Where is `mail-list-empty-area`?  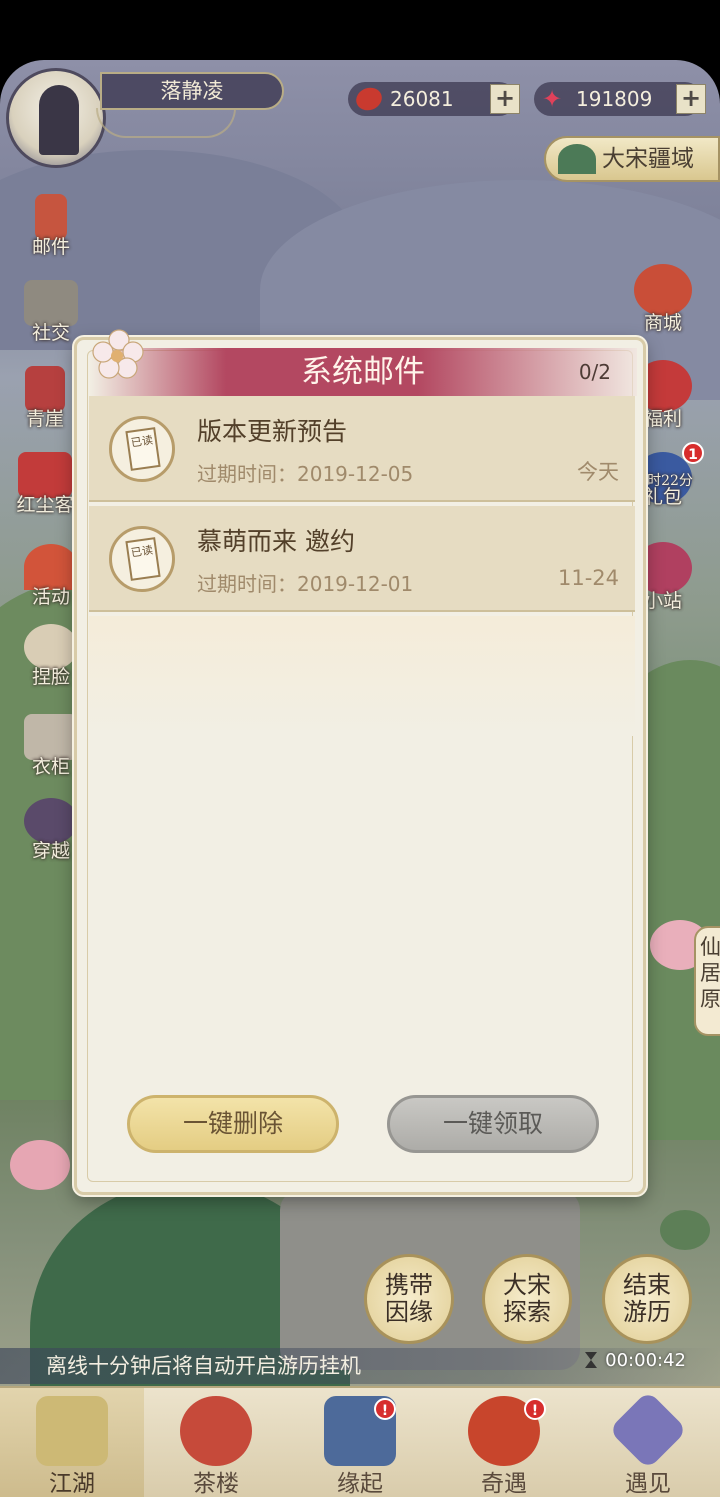
mail-list-empty-area is located at coordinates (362, 676).